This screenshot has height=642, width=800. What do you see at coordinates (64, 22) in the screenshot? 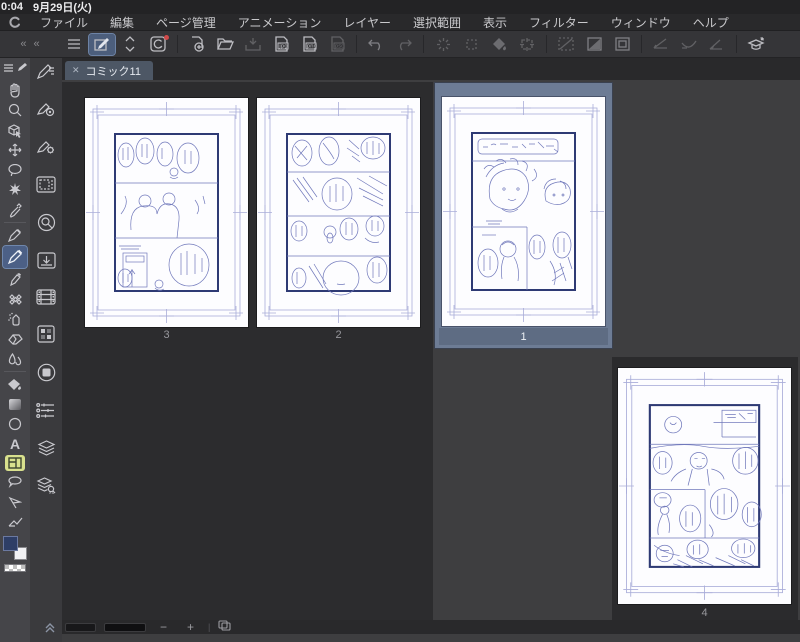
I see `menu-file: ファイル` at bounding box center [64, 22].